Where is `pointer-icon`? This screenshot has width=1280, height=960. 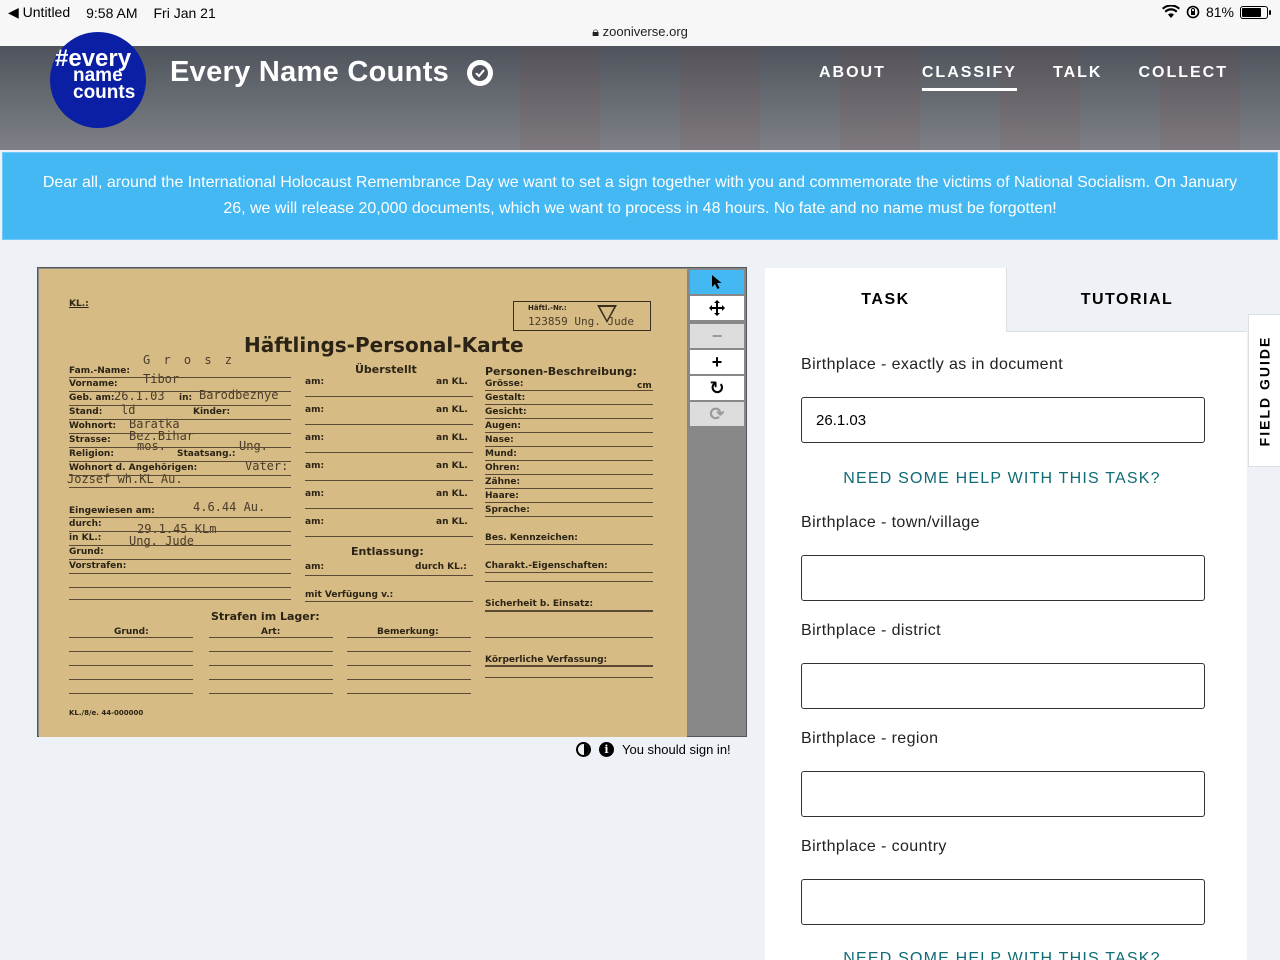 pointer-icon is located at coordinates (717, 282).